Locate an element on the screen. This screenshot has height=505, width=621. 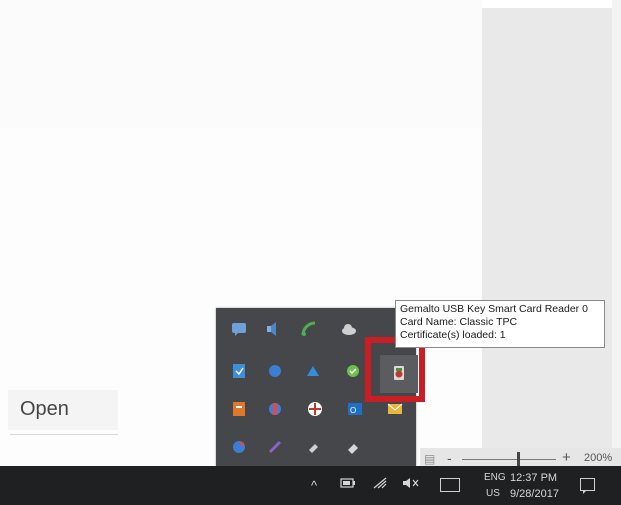
zoom-slider-track is located at coordinates (509, 459).